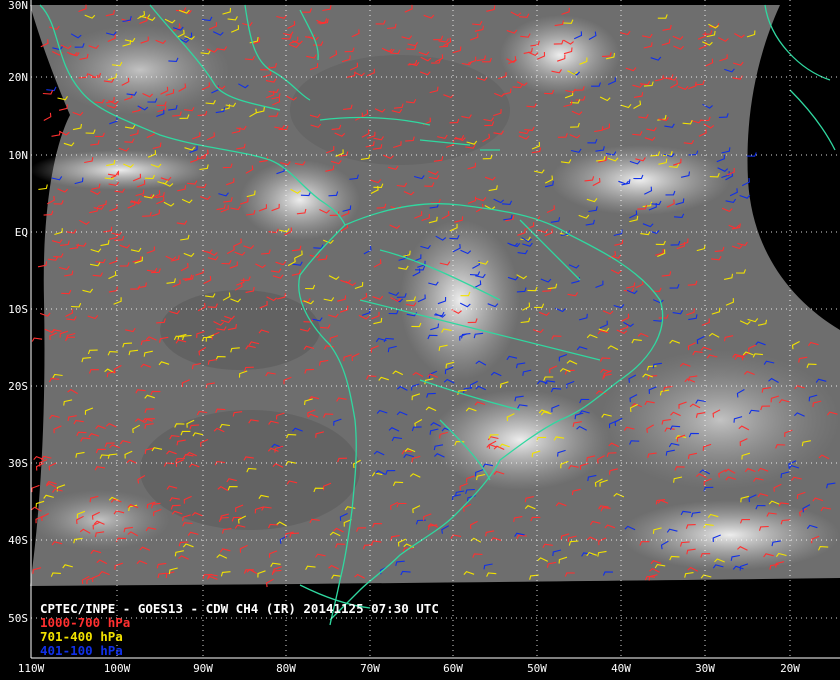  Describe the element at coordinates (705, 668) in the screenshot. I see `lon-label-30W: 30W` at that location.